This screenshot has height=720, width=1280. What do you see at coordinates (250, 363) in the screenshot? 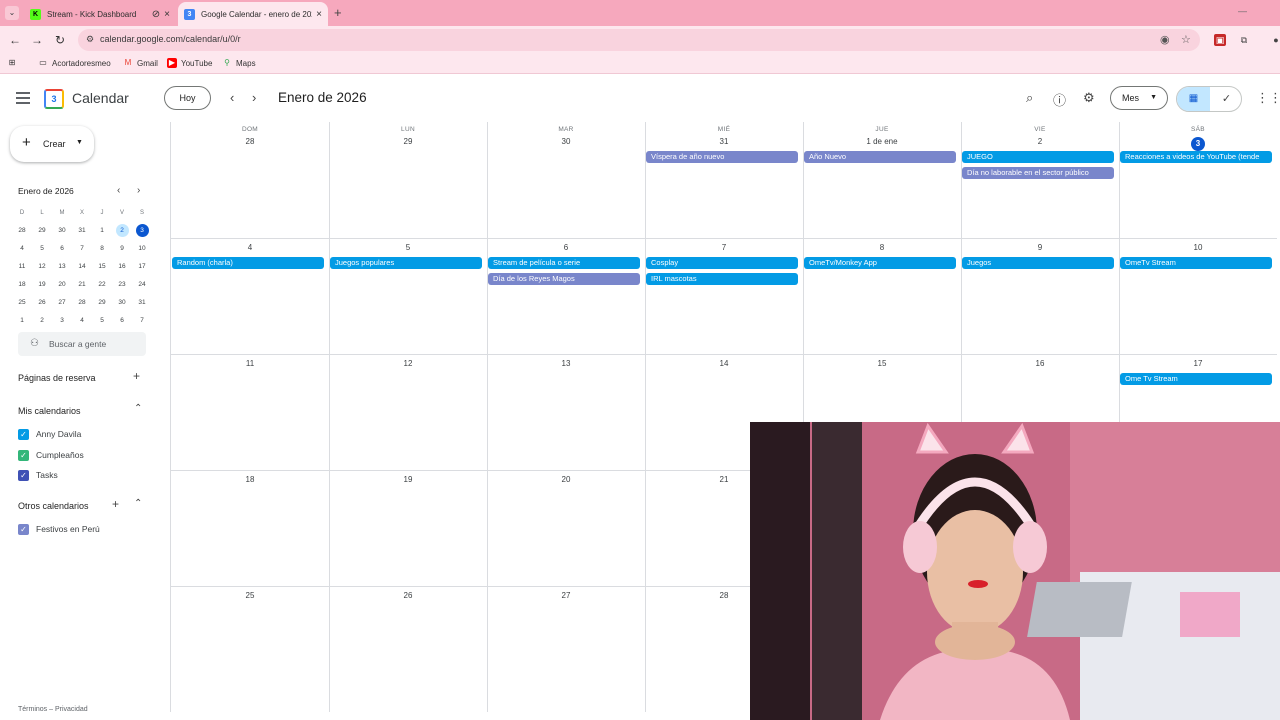
I see `day-number: 11` at bounding box center [250, 363].